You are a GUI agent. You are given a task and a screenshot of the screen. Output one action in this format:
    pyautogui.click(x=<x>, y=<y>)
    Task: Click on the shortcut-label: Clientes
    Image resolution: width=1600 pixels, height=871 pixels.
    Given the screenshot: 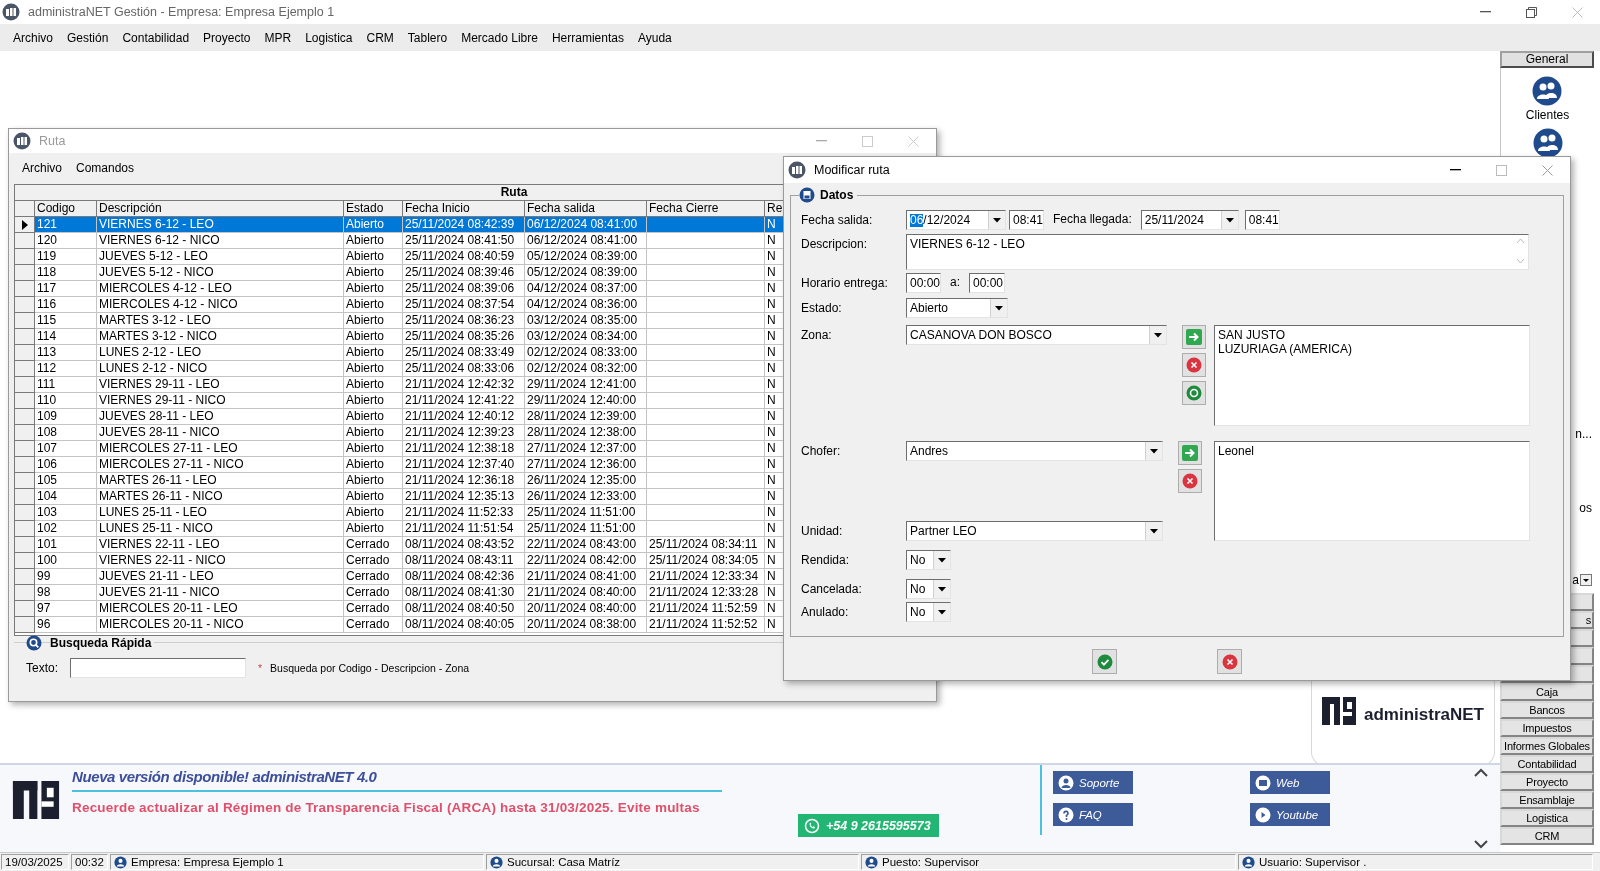 What is the action you would take?
    pyautogui.click(x=1547, y=115)
    